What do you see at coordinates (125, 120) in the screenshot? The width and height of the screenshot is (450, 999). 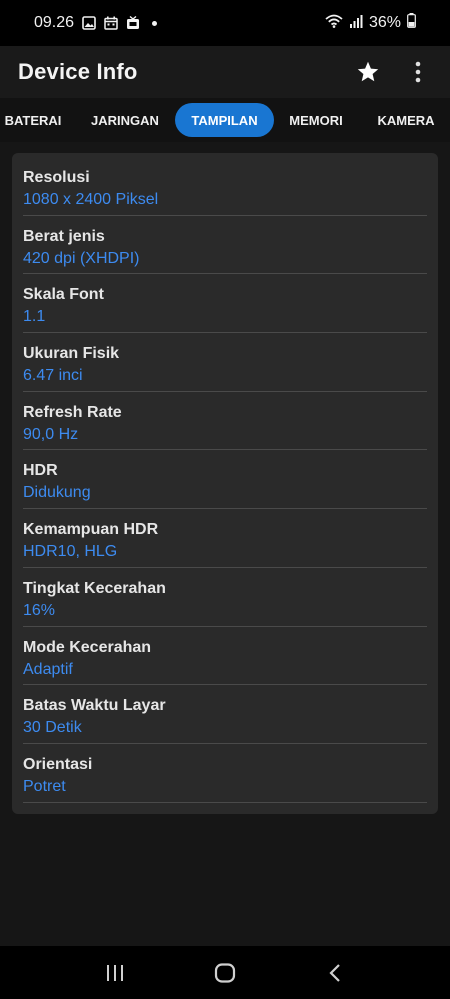 I see `tab-jaringan: JARINGAN` at bounding box center [125, 120].